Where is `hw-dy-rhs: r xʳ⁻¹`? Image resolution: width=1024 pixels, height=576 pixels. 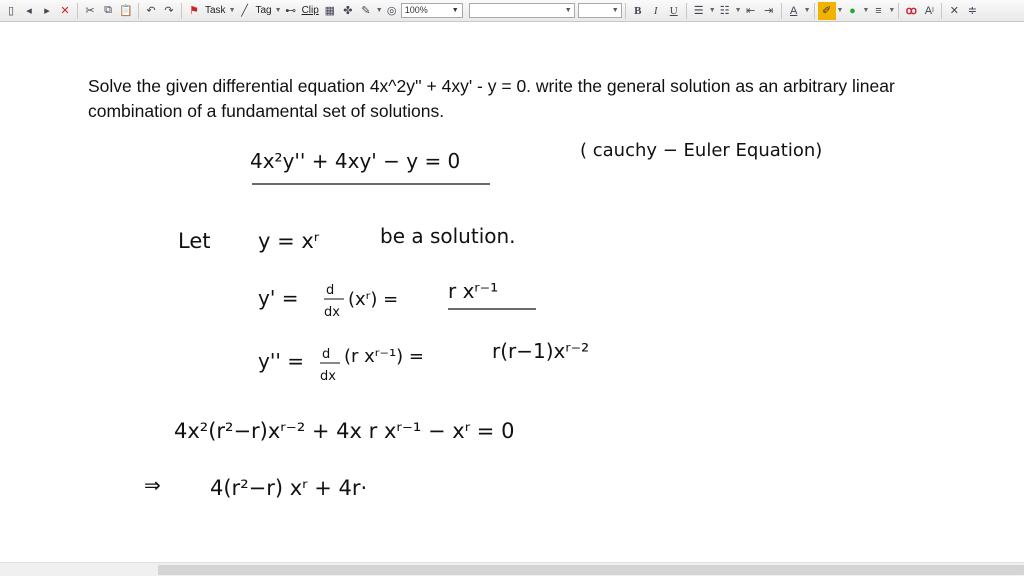
hw-dy-rhs: r xʳ⁻¹ is located at coordinates (473, 291).